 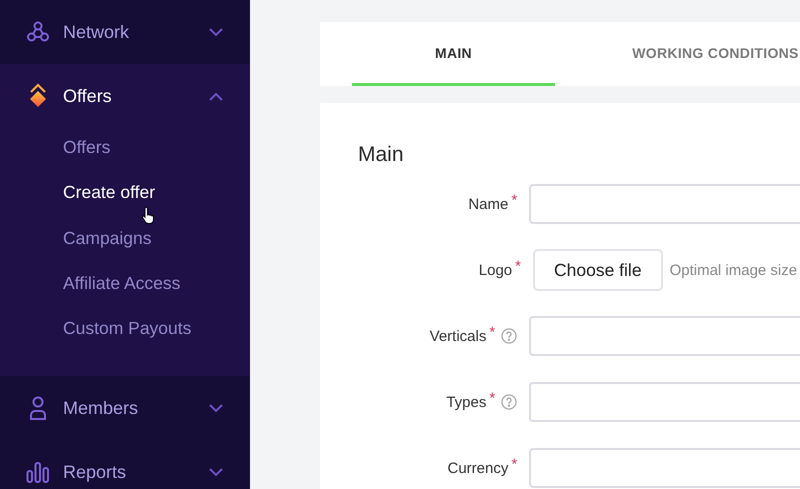 I want to click on diamond-icon, so click(x=38, y=96).